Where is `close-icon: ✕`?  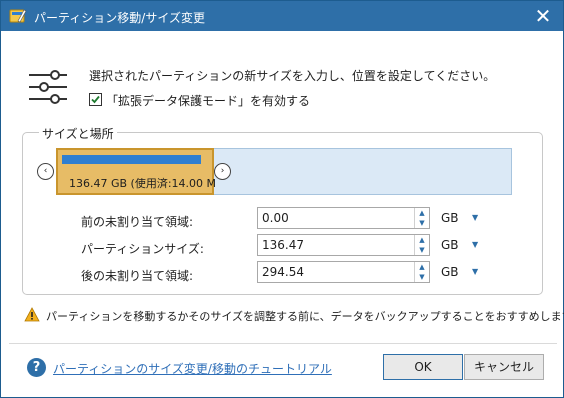
close-icon: ✕ is located at coordinates (543, 16).